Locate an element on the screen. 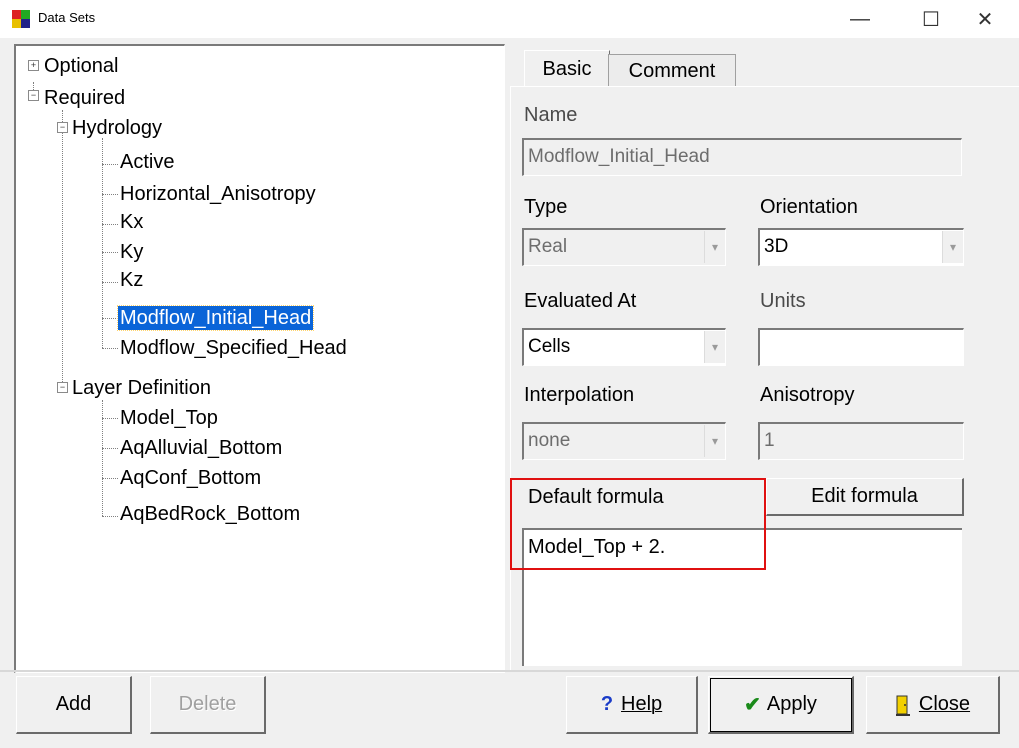  edit-formula-button: Edit formula is located at coordinates (865, 497).